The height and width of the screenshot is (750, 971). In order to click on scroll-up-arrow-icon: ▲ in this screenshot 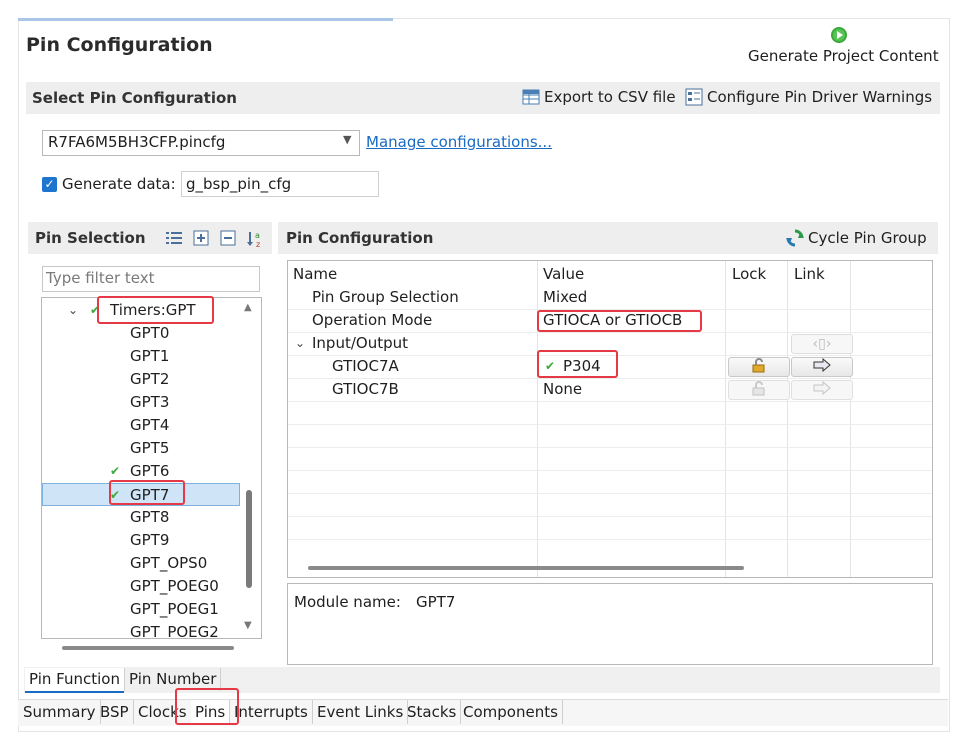, I will do `click(248, 307)`.